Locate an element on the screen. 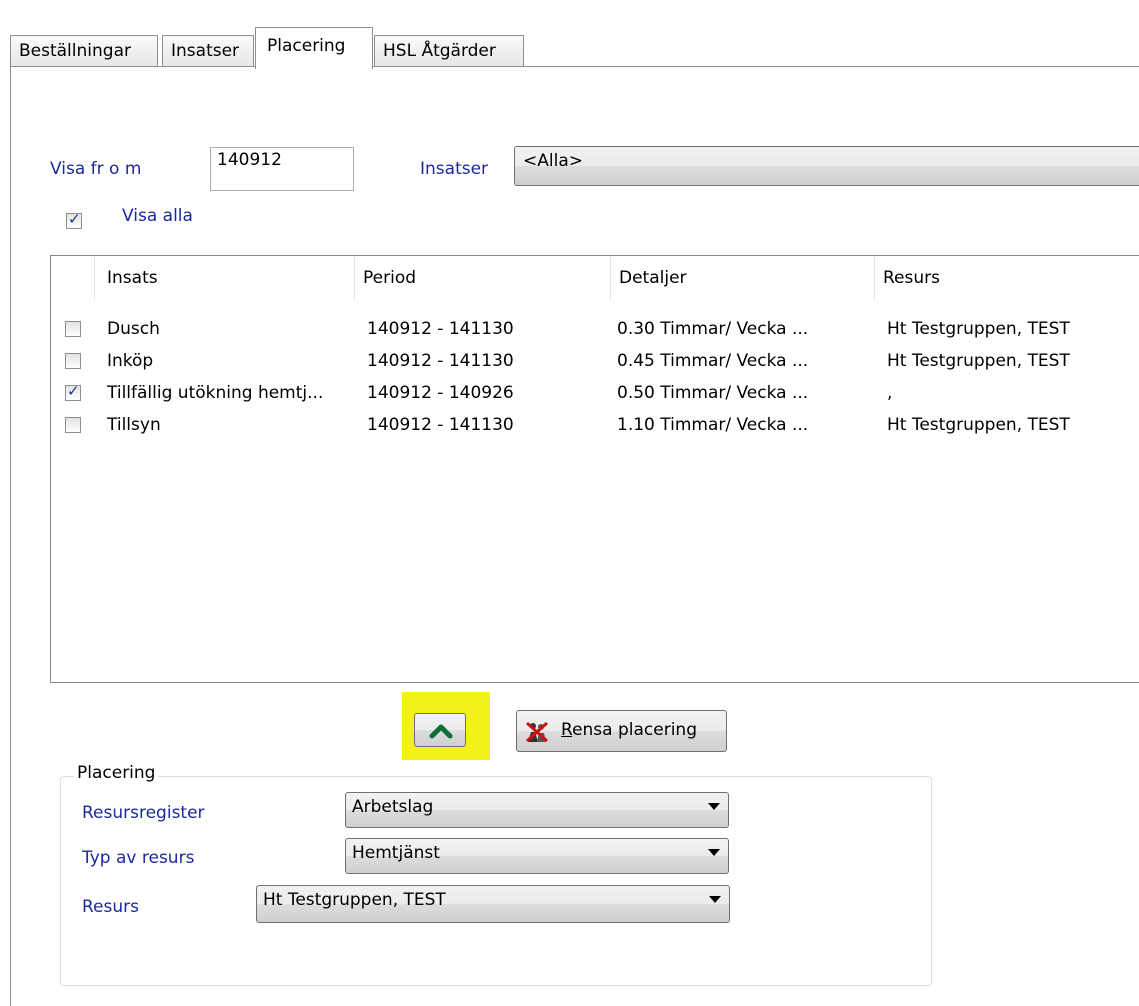 The height and width of the screenshot is (1006, 1139). resursregister-value: Arbetslag is located at coordinates (393, 807).